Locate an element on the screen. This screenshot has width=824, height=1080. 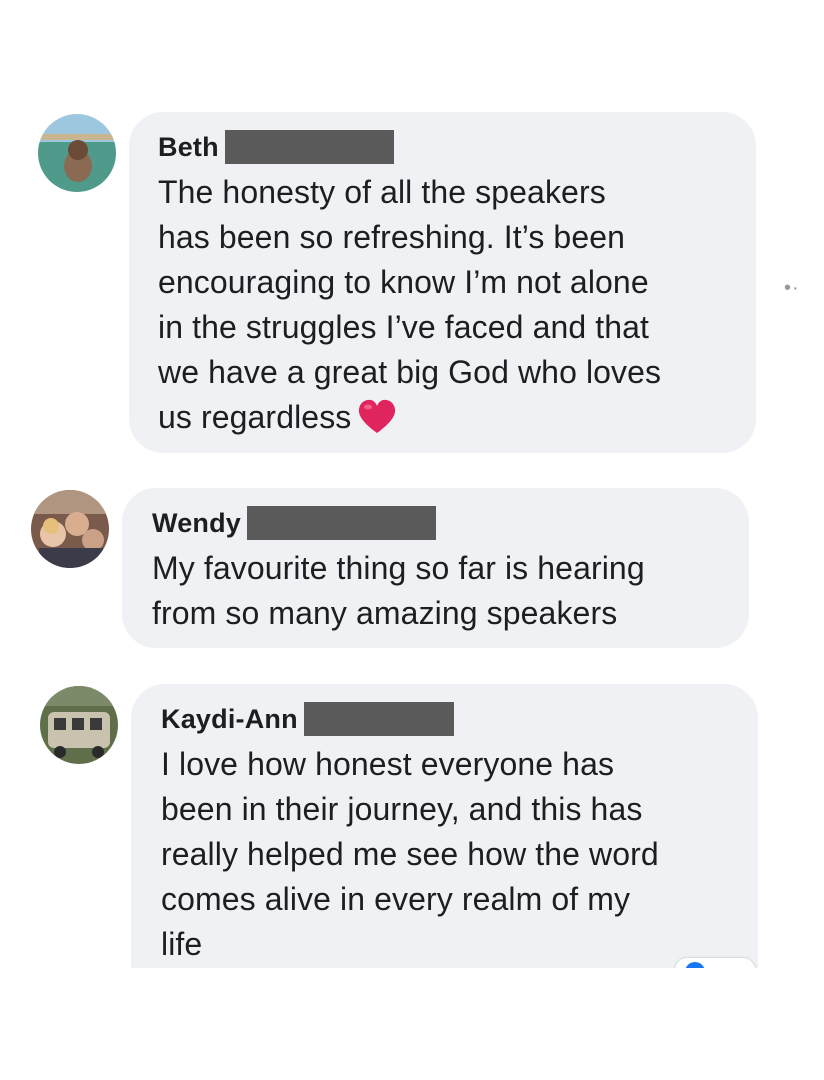
comment-line: life is located at coordinates (182, 944).